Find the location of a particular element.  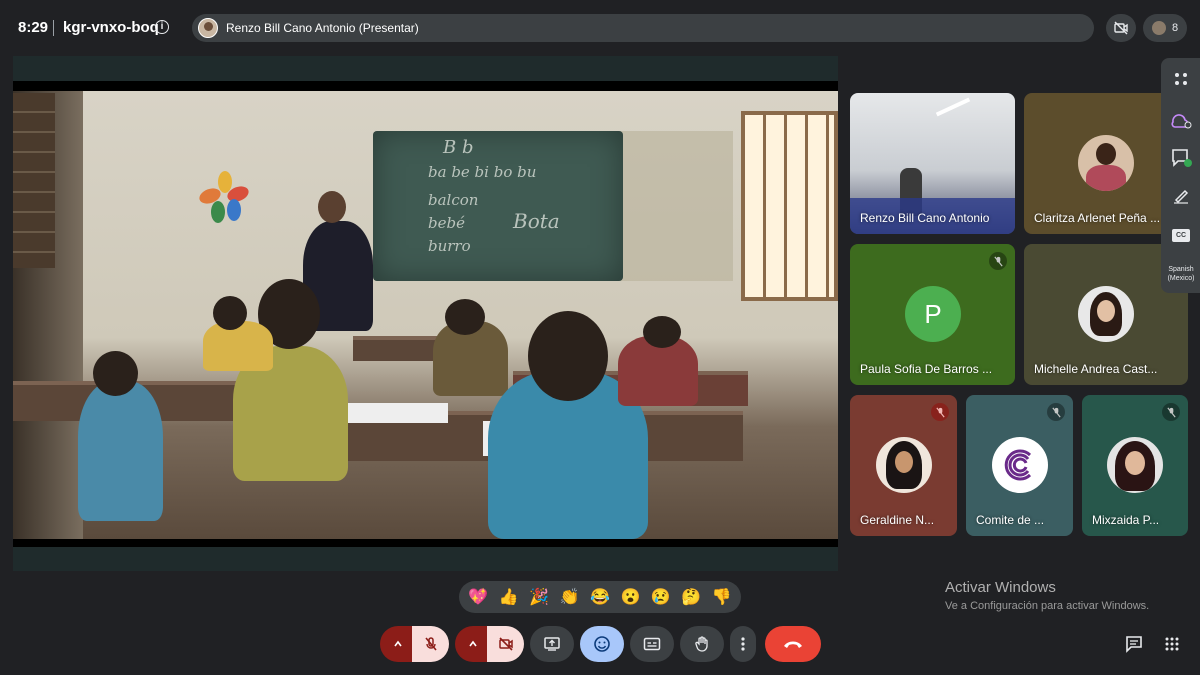

apps-grid-icon is located at coordinates (1172, 644).